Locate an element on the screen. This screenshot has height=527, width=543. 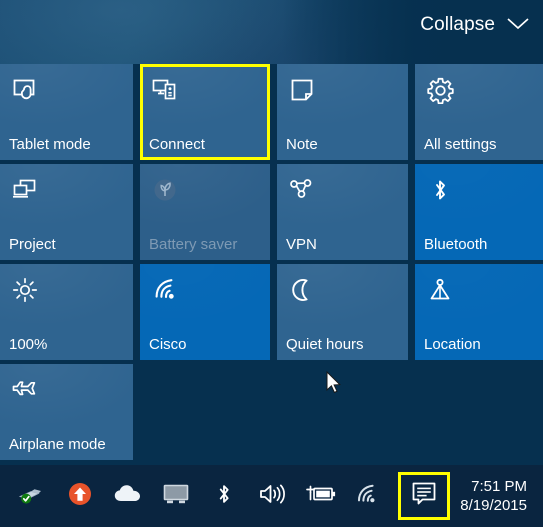
tray-icon-display is located at coordinates (176, 496).